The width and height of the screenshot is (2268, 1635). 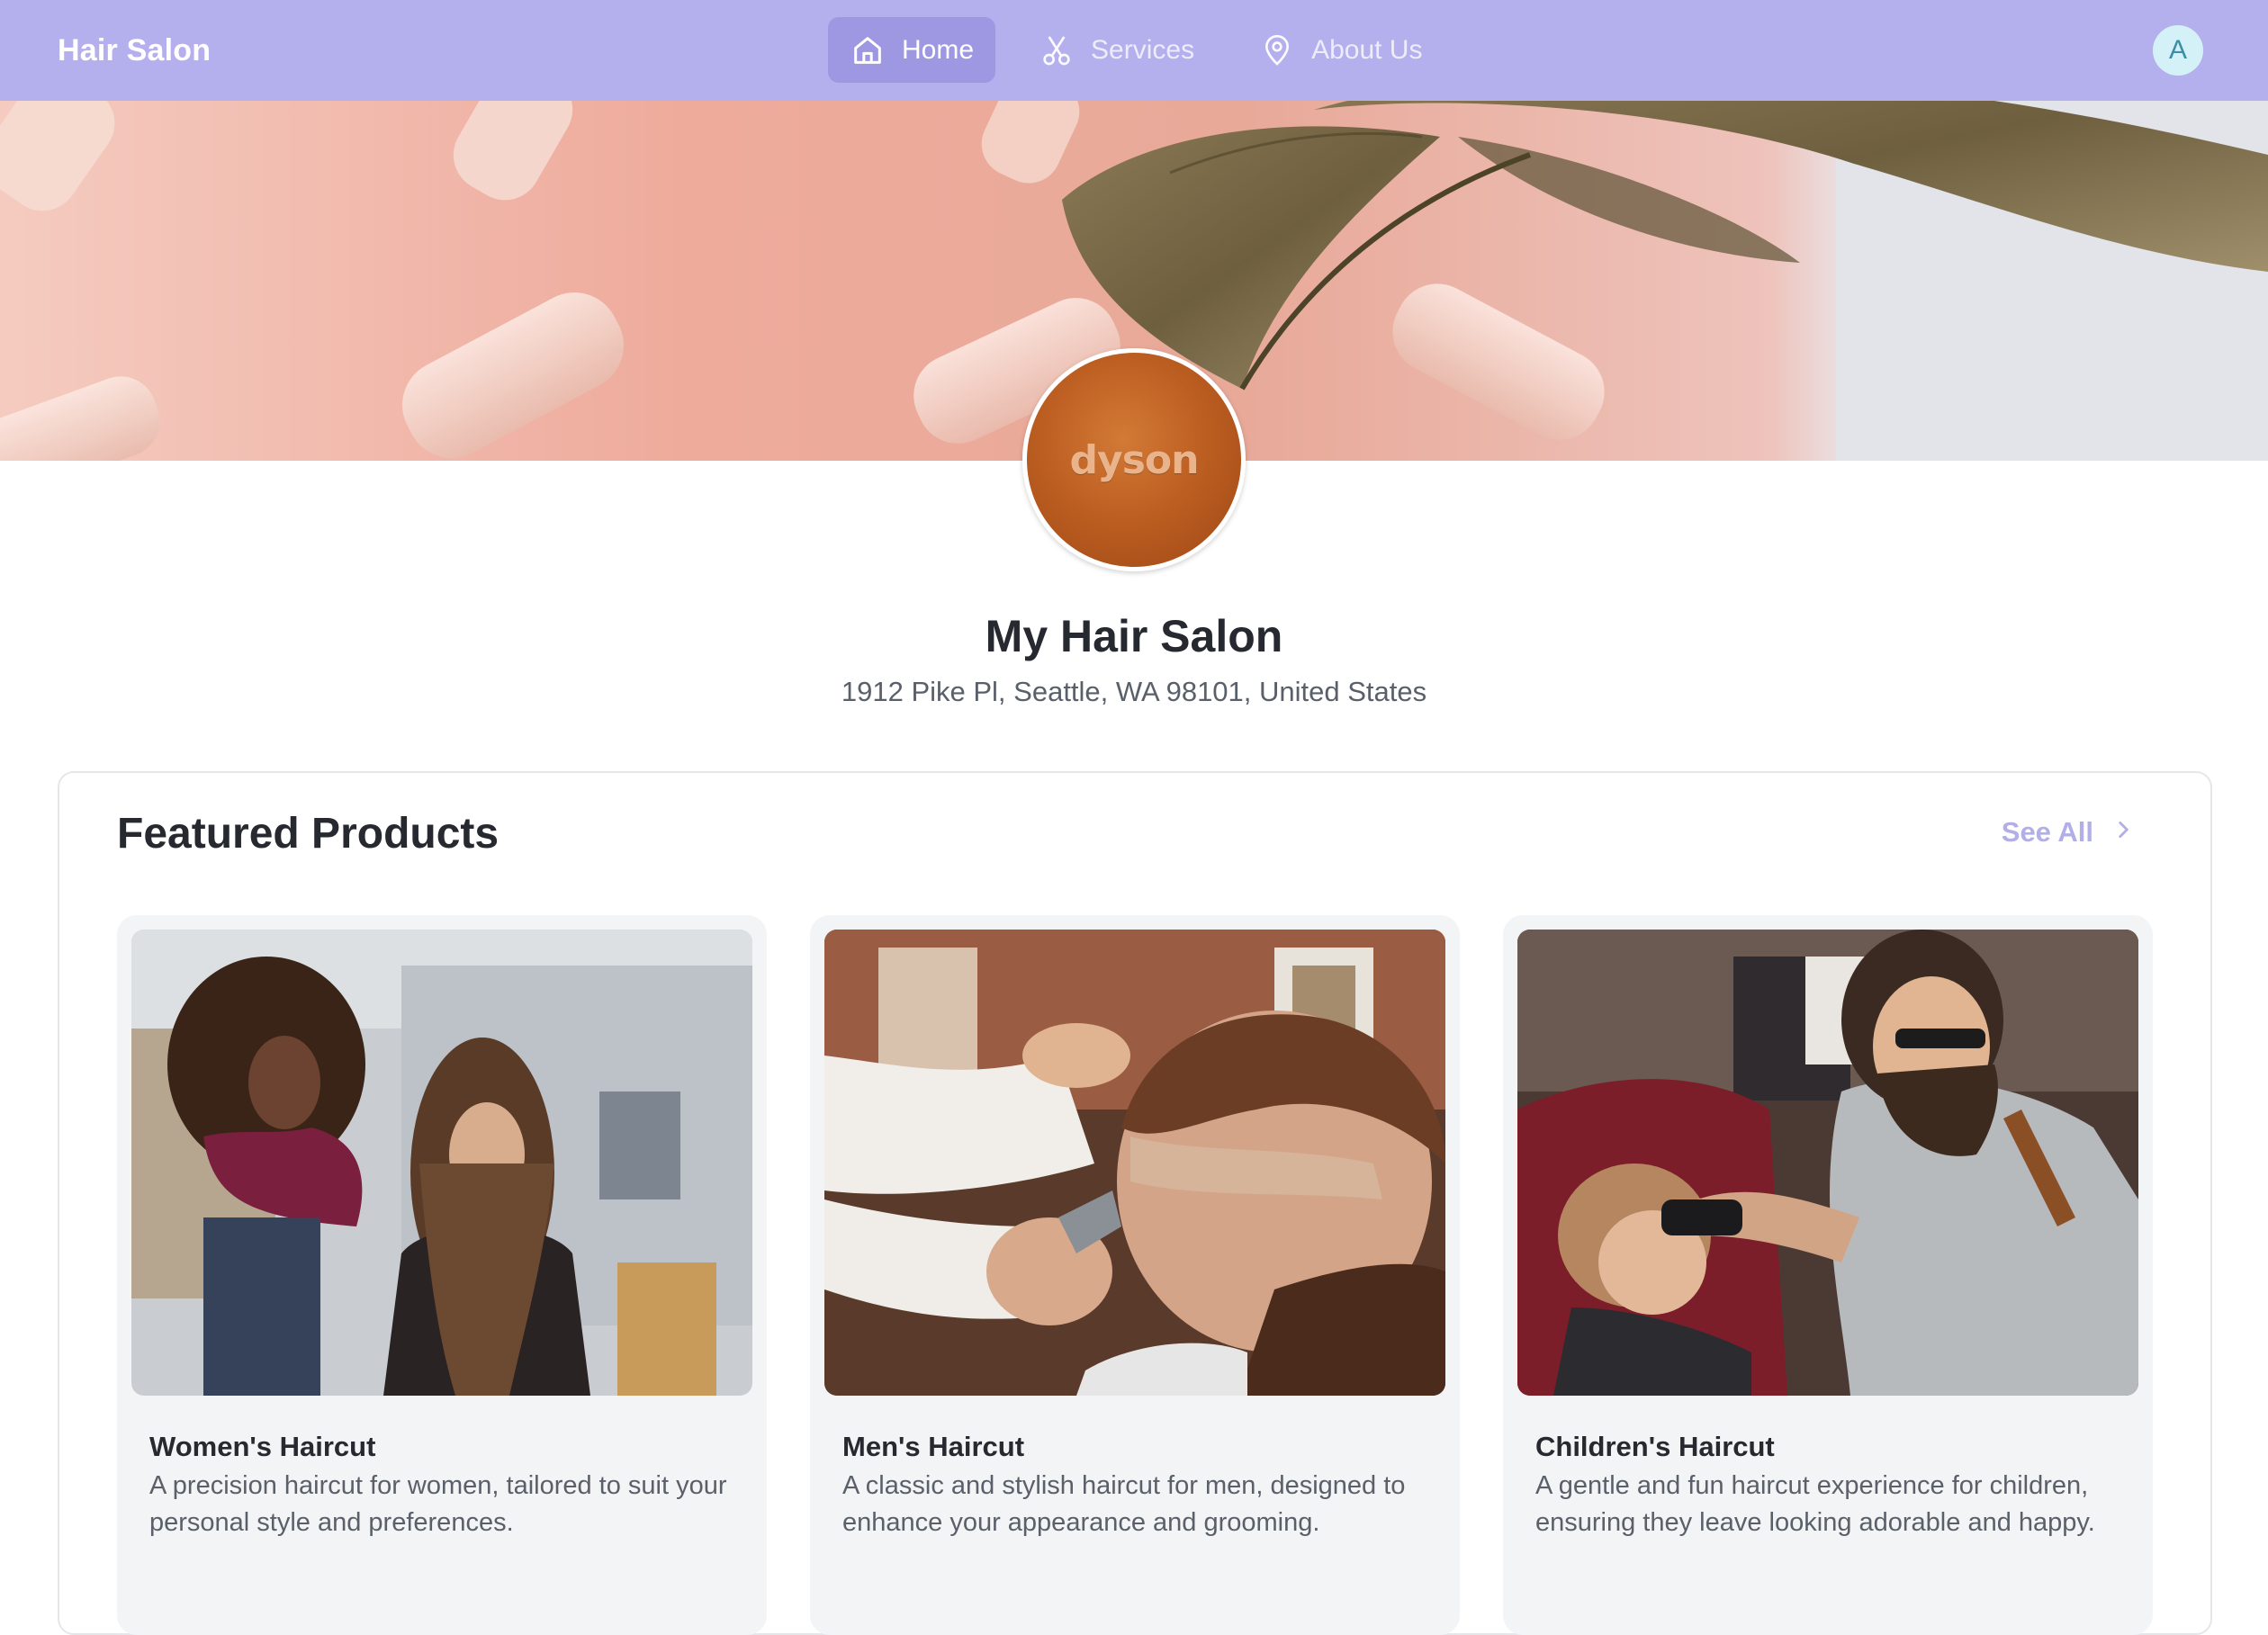 What do you see at coordinates (939, 49) in the screenshot?
I see `nav-item-home-label: Home` at bounding box center [939, 49].